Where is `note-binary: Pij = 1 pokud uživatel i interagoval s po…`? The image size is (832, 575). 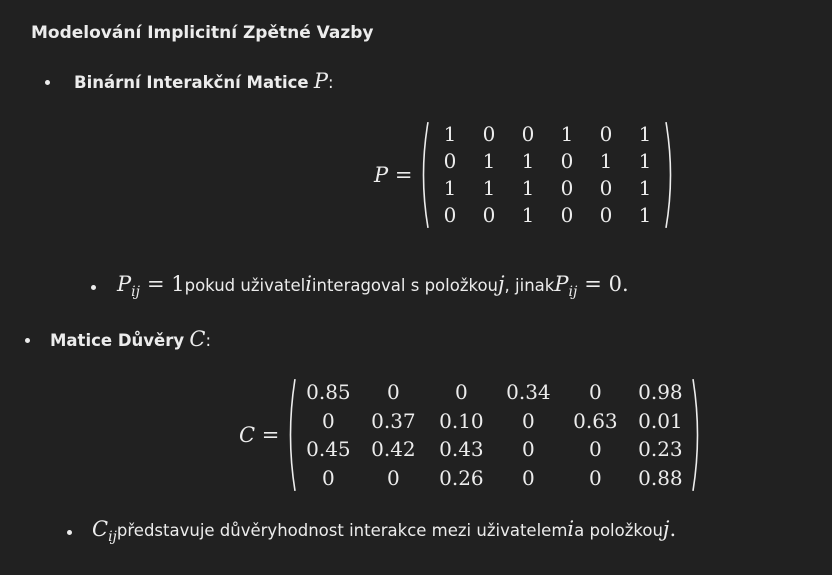 note-binary: Pij = 1 pokud uživatel i interagoval s po… is located at coordinates (373, 286).